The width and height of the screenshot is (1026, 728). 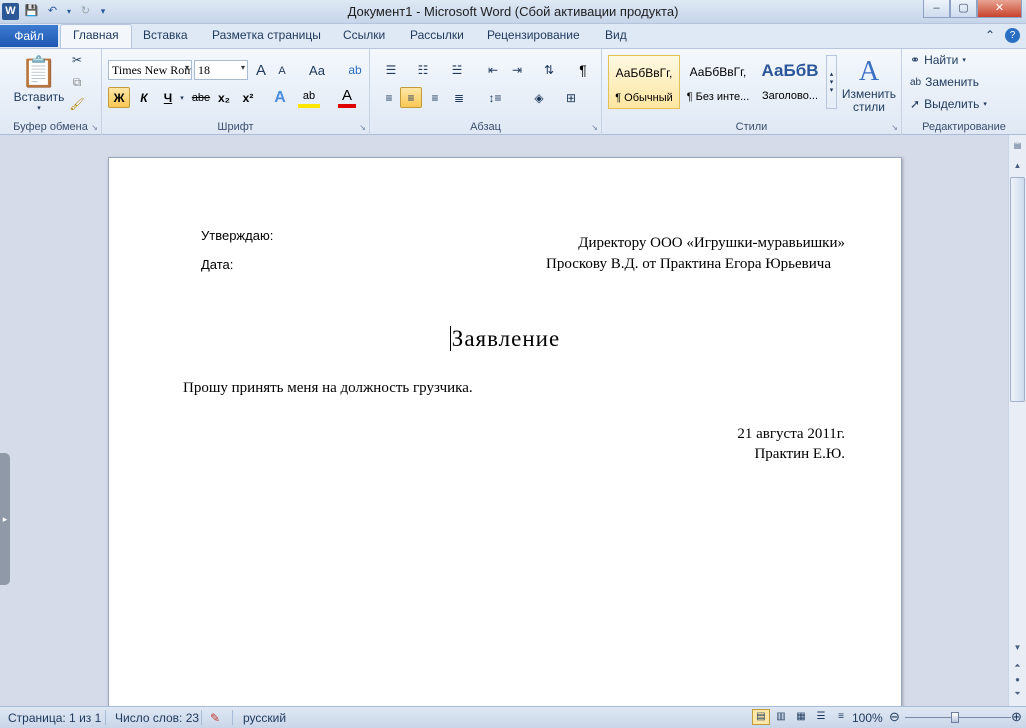 What do you see at coordinates (894, 717) in the screenshot?
I see `zoom-out-icon: ⊖` at bounding box center [894, 717].